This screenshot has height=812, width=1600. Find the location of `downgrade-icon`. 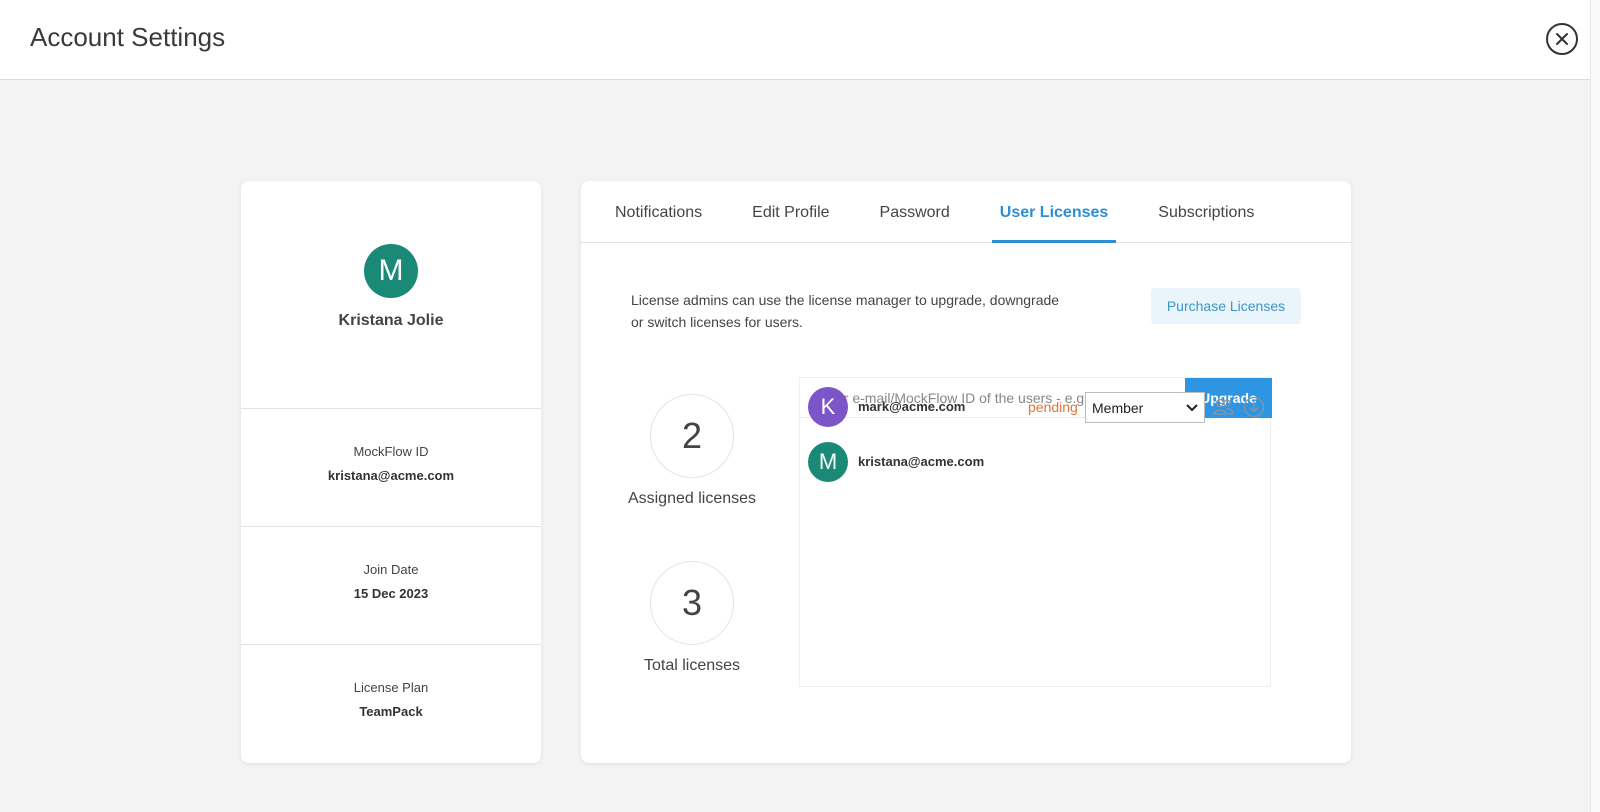

downgrade-icon is located at coordinates (1254, 407).